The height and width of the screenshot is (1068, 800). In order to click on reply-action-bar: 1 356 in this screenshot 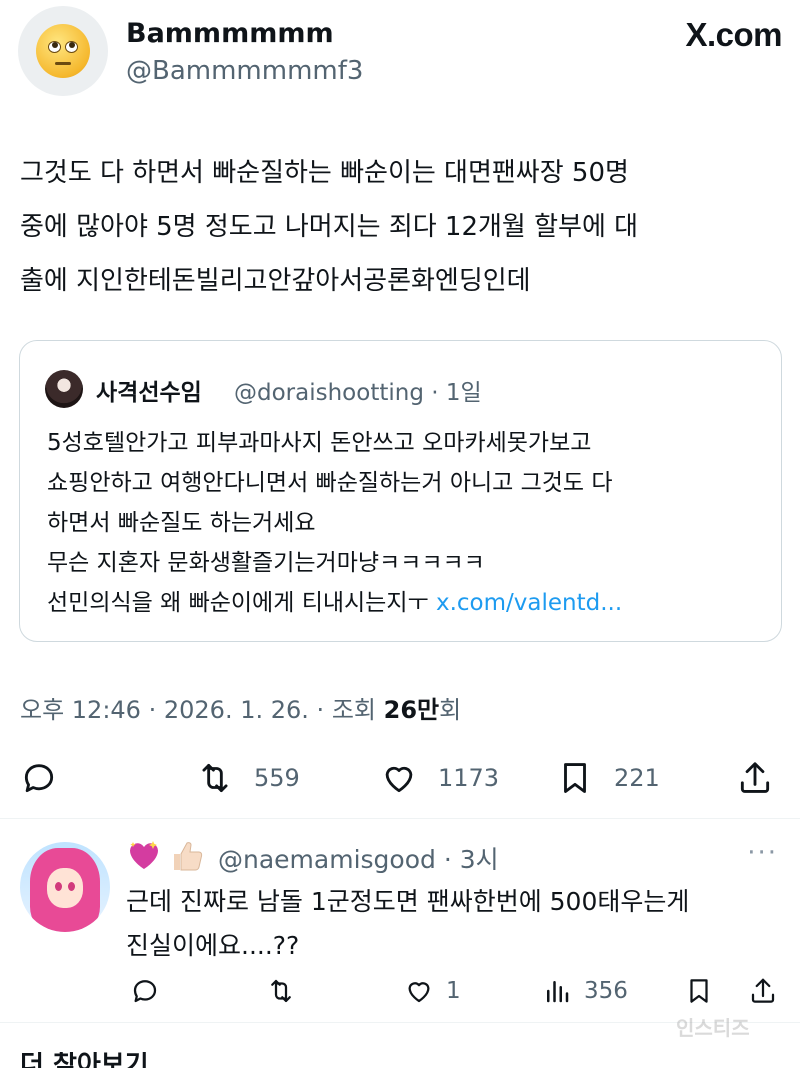, I will do `click(400, 991)`.